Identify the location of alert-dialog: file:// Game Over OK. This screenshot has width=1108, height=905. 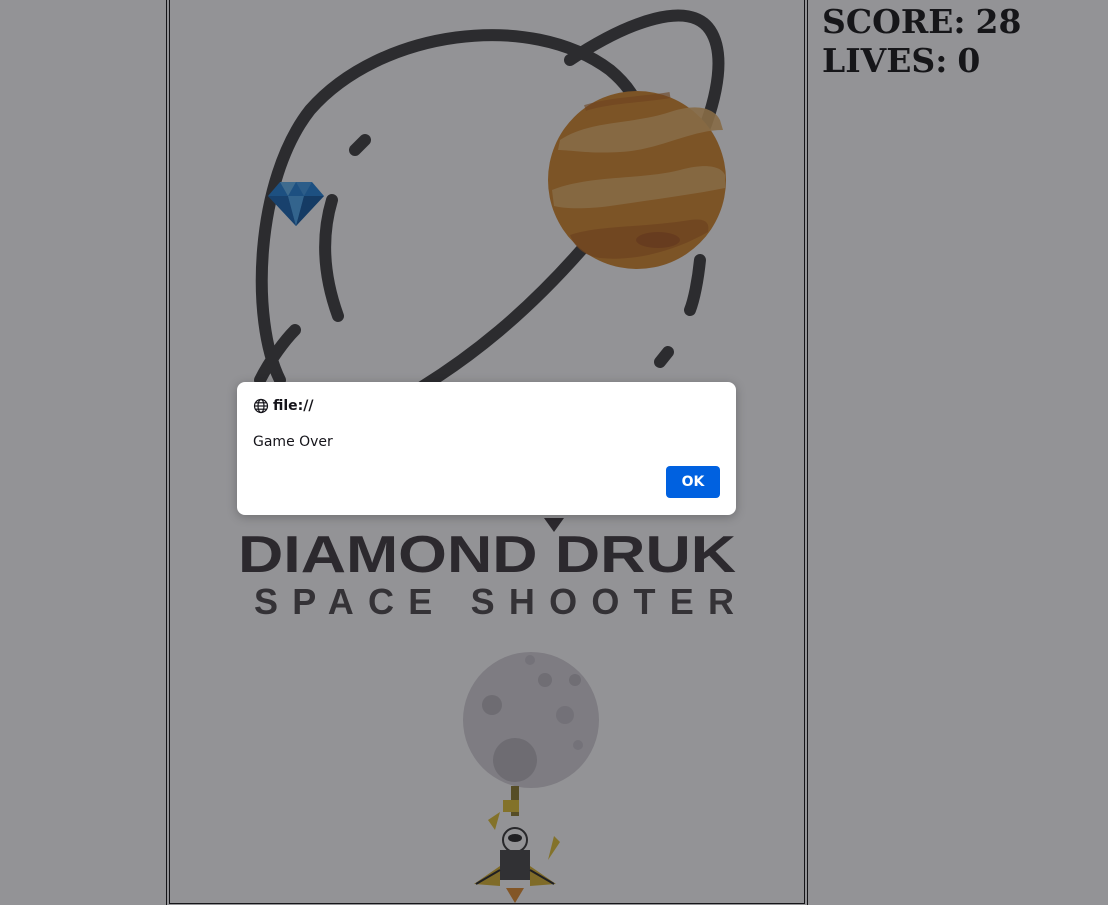
(486, 448).